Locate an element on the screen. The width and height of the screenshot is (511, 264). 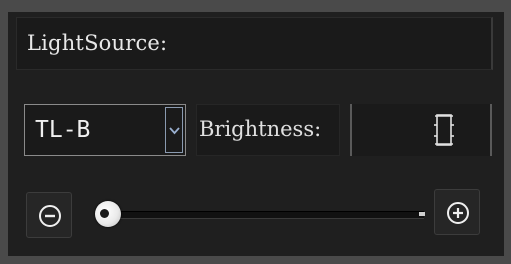
brightness-label-box: Brightness: is located at coordinates (268, 130).